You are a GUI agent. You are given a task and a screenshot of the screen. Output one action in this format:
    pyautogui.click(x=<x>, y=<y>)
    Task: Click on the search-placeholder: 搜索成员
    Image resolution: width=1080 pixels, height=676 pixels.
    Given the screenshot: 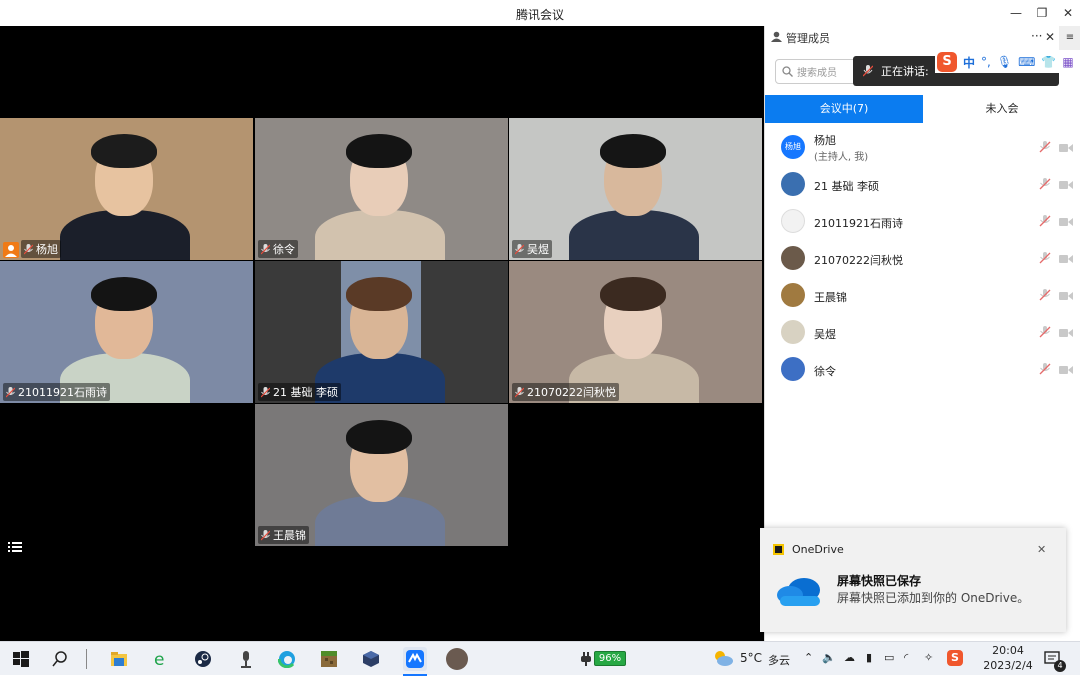 What is the action you would take?
    pyautogui.click(x=817, y=73)
    